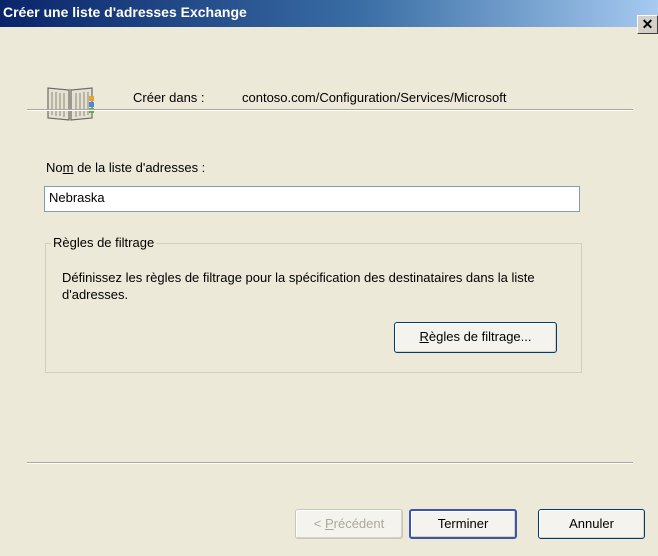 This screenshot has width=658, height=556. I want to click on address-book-icon, so click(70, 104).